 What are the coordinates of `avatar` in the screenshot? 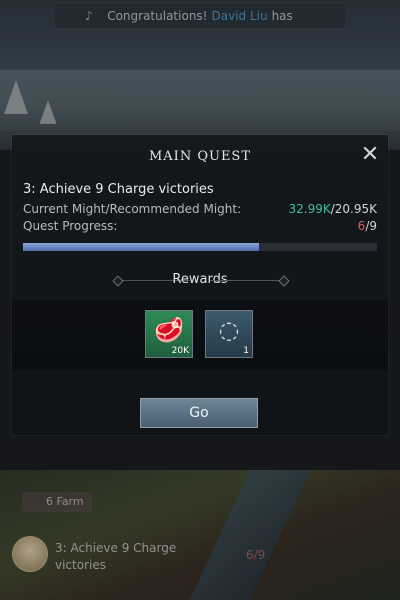 It's located at (30, 554).